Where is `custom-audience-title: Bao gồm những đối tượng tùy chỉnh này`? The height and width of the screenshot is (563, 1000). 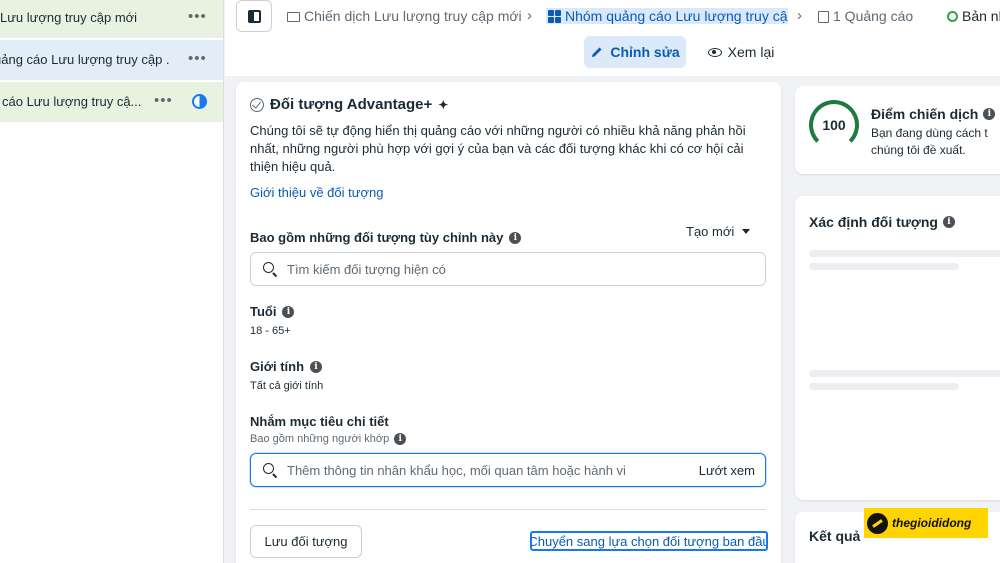 custom-audience-title: Bao gồm những đối tượng tùy chỉnh này is located at coordinates (377, 237).